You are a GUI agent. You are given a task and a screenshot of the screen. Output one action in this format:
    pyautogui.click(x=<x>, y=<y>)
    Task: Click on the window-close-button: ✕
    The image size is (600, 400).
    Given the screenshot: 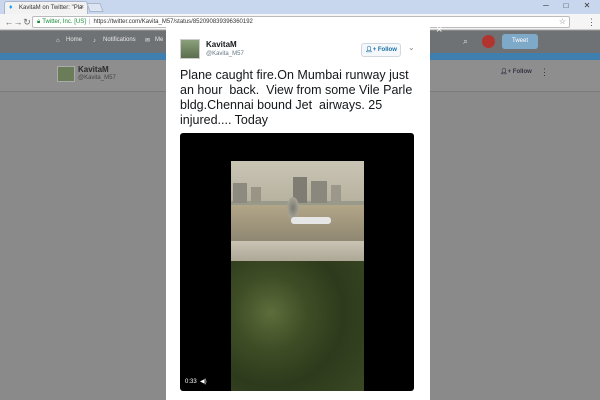 What is the action you would take?
    pyautogui.click(x=587, y=6)
    